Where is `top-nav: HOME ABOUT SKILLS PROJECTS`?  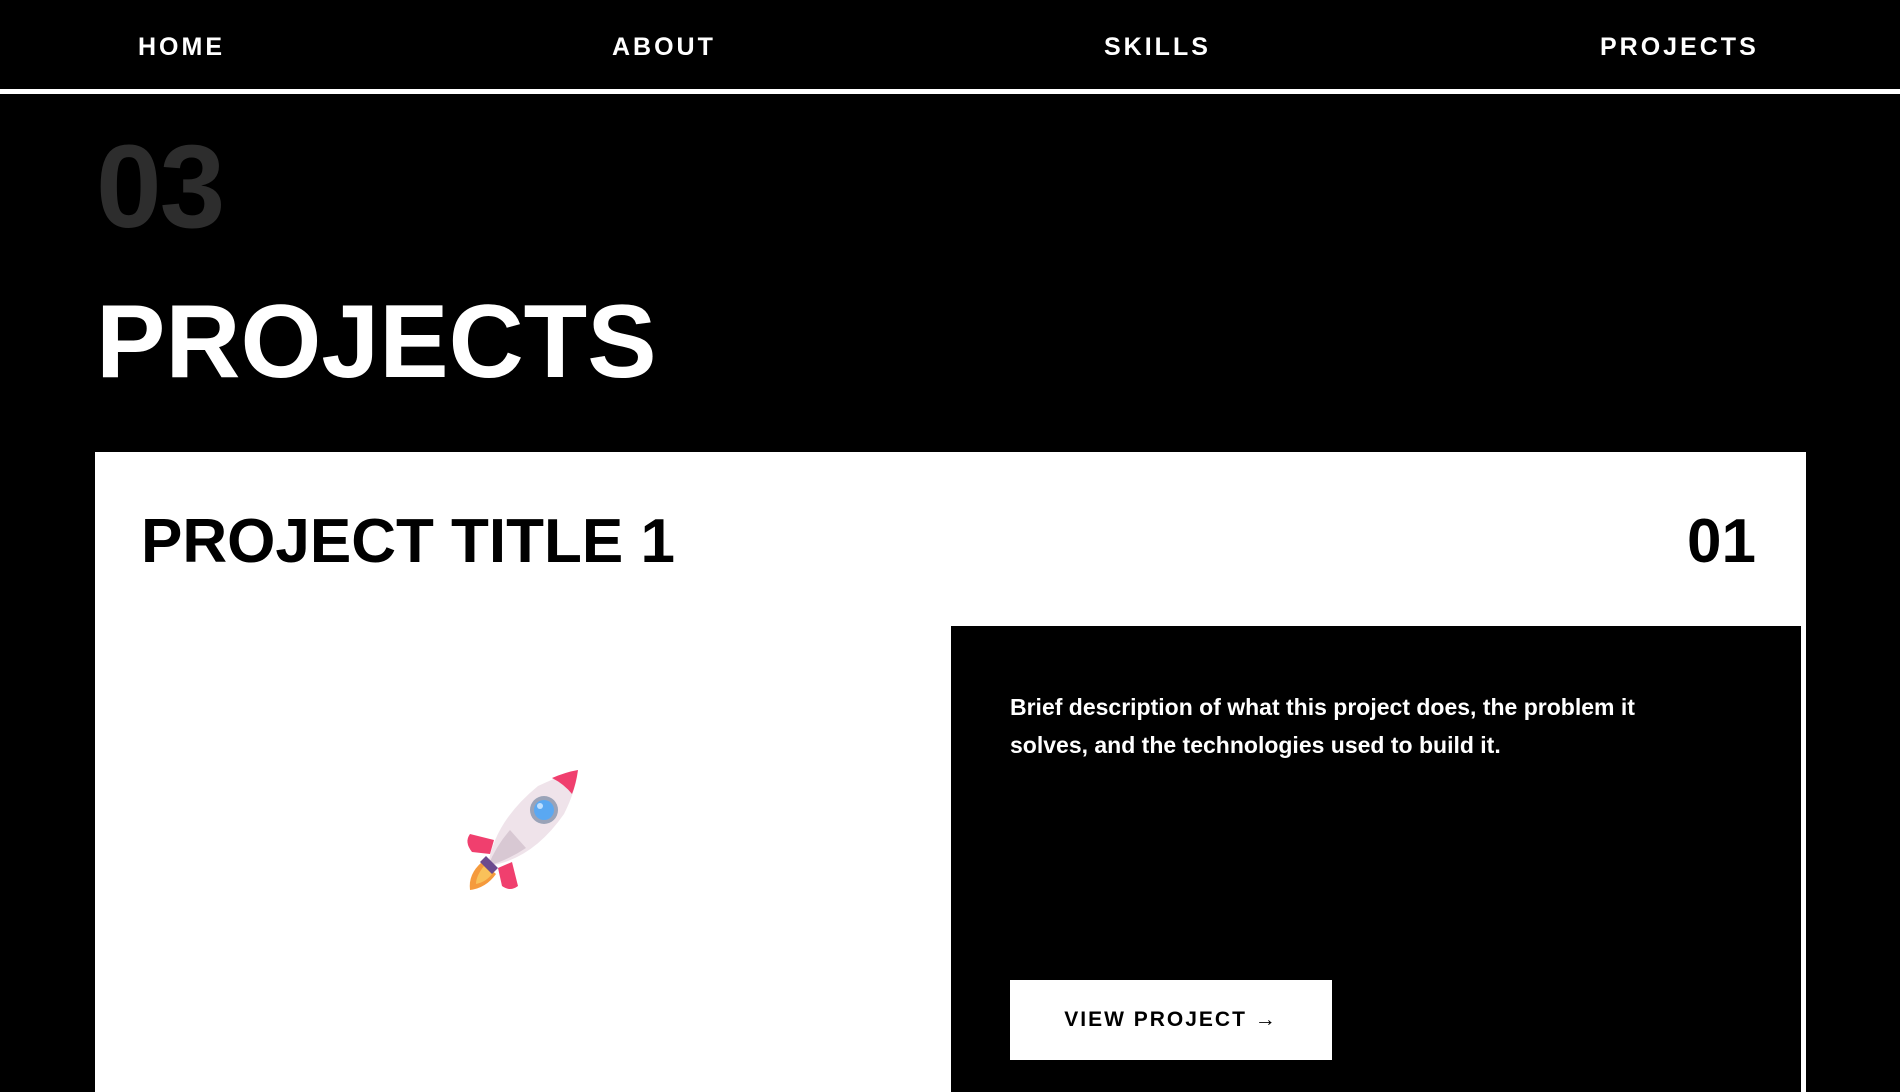 top-nav: HOME ABOUT SKILLS PROJECTS is located at coordinates (950, 47).